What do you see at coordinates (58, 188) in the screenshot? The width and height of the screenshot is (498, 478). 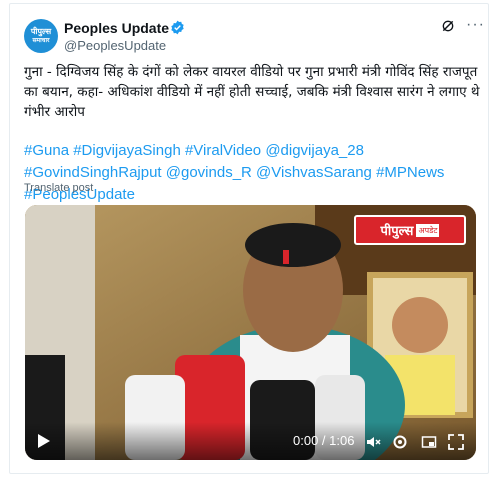 I see `translate-post-link: Translate post` at bounding box center [58, 188].